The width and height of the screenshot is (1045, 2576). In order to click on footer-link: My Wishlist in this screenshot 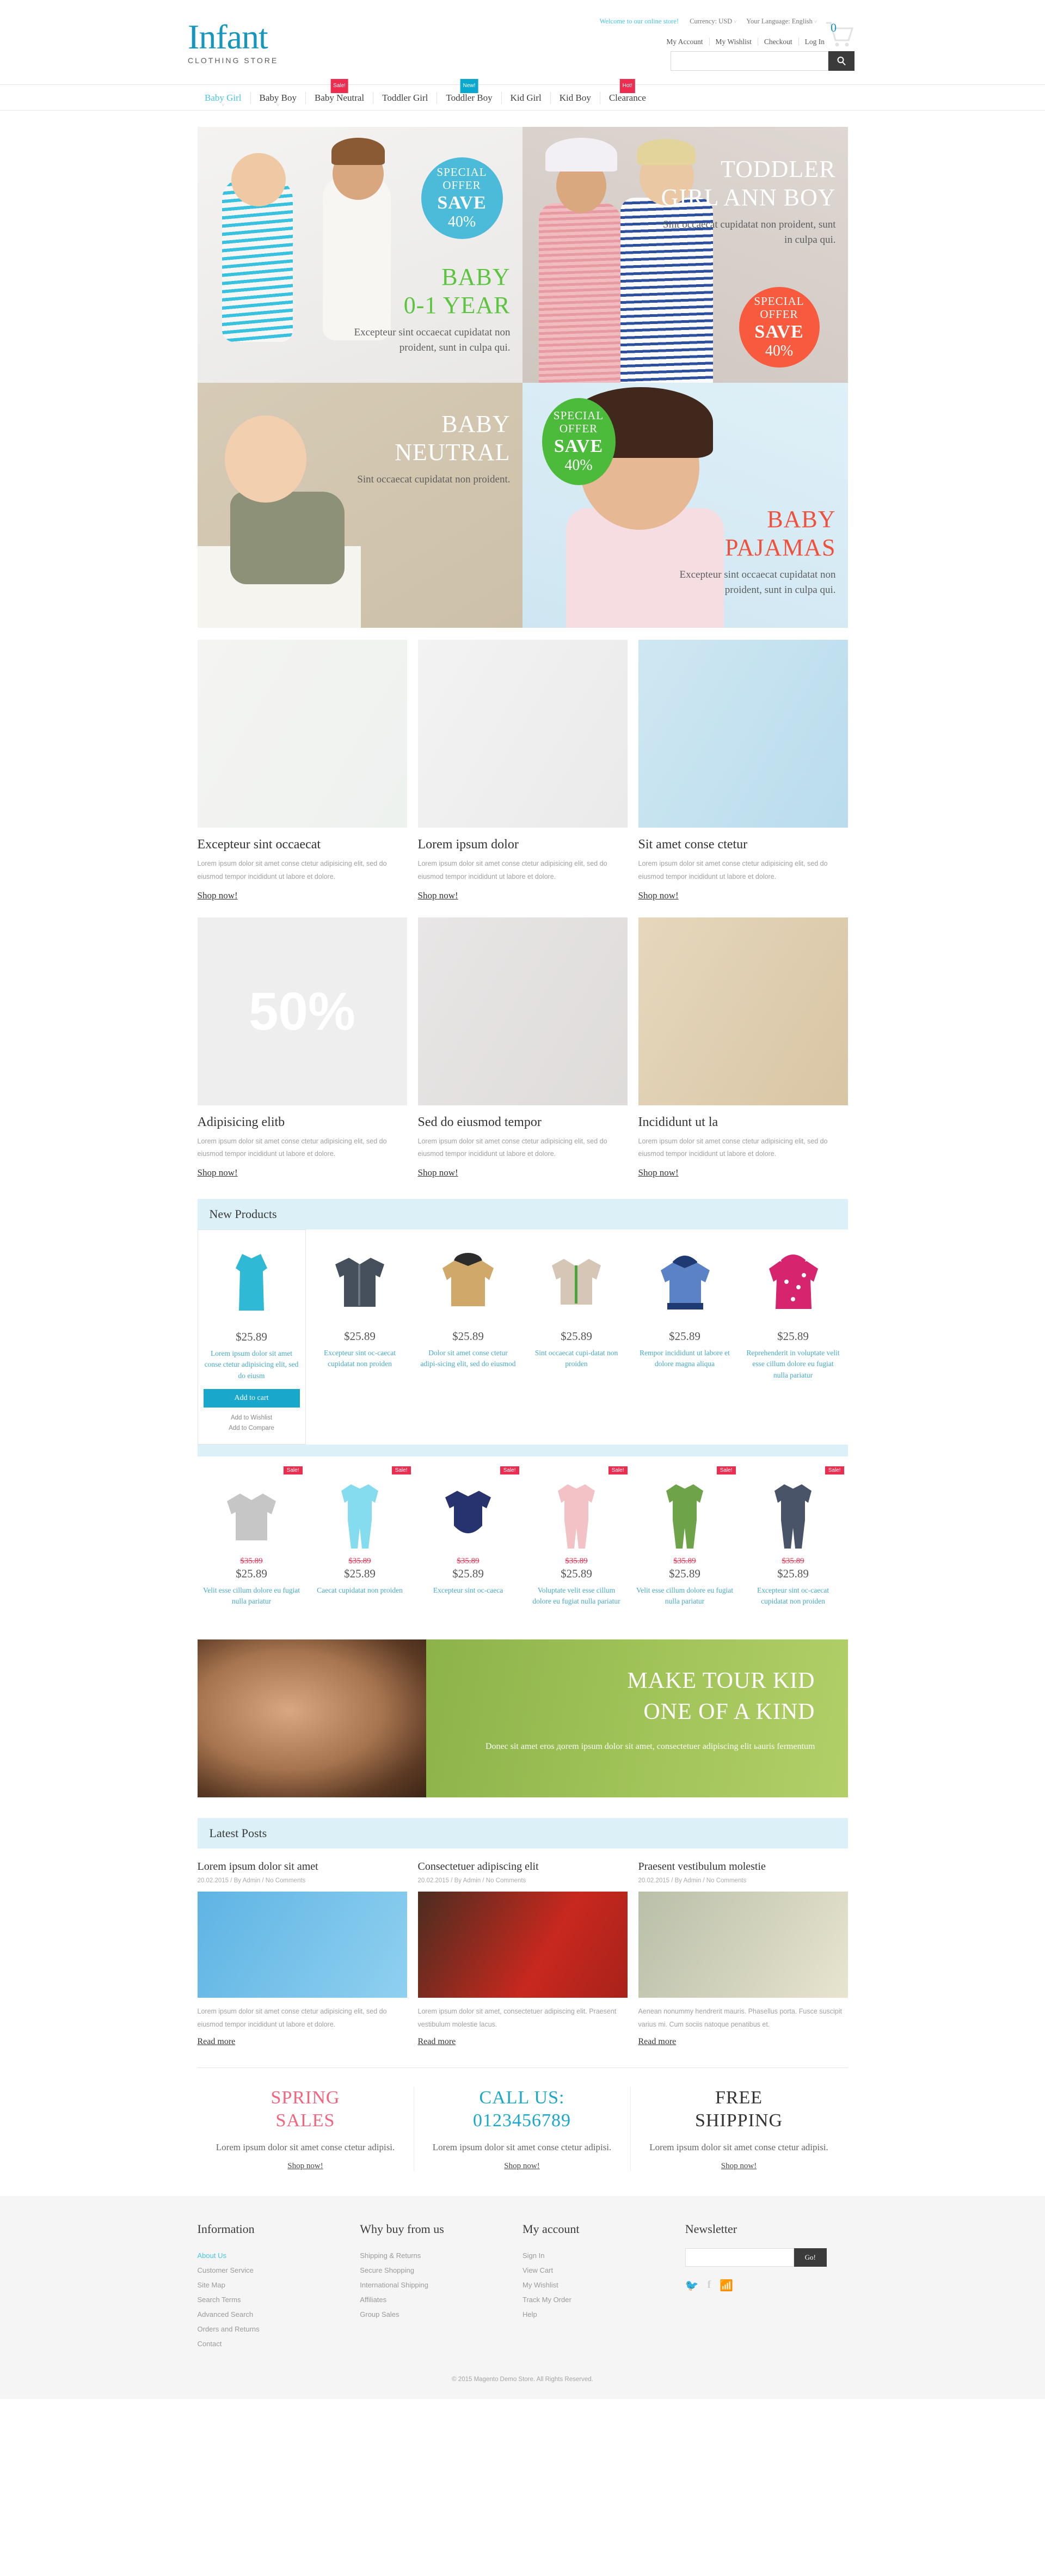, I will do `click(604, 2285)`.